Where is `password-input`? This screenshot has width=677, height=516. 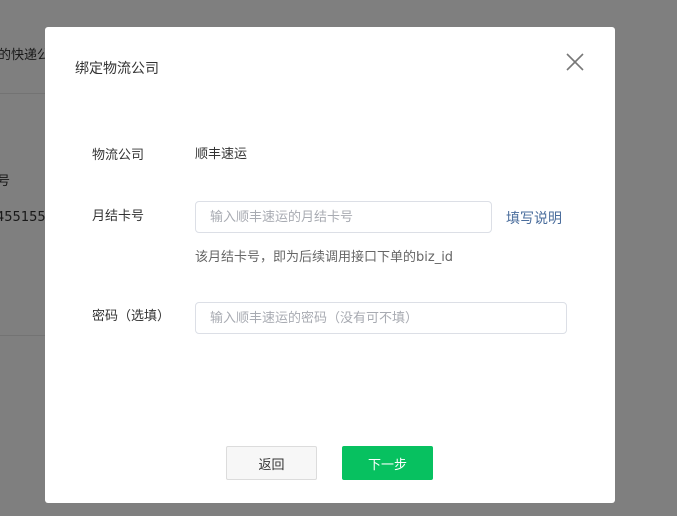
password-input is located at coordinates (381, 318).